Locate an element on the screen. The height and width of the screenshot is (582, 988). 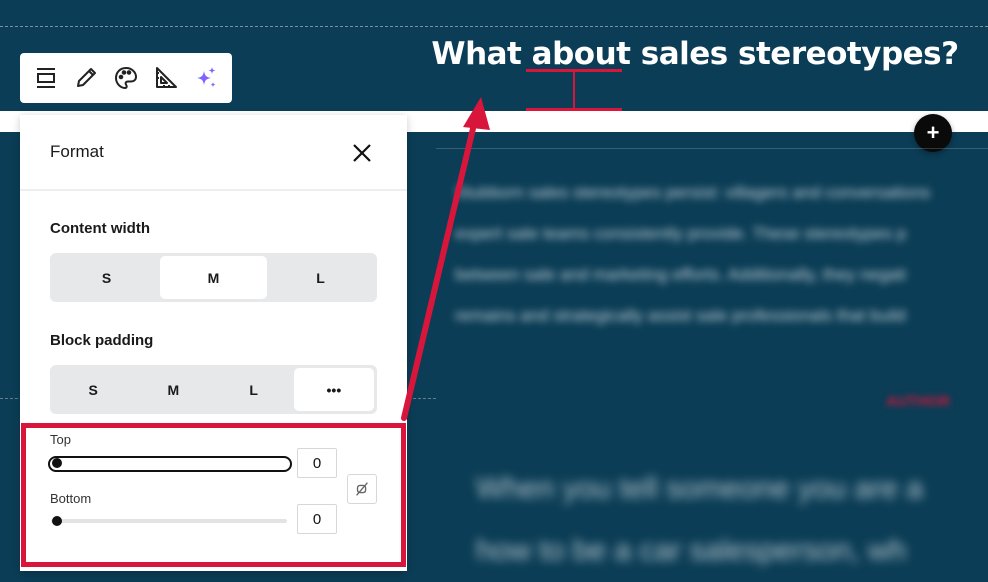
ai-button is located at coordinates (206, 78).